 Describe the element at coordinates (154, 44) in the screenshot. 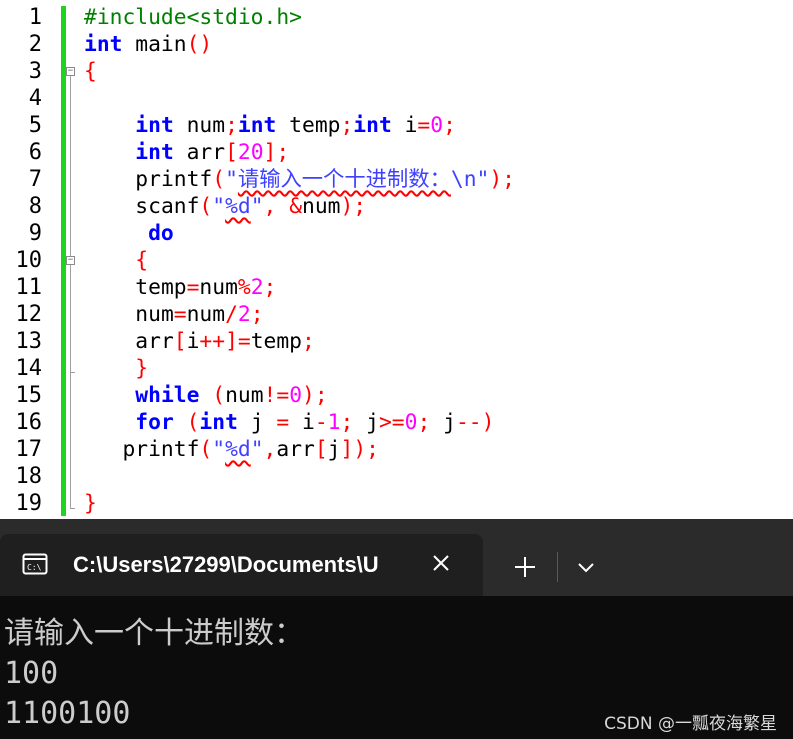

I see `identifier: main` at that location.